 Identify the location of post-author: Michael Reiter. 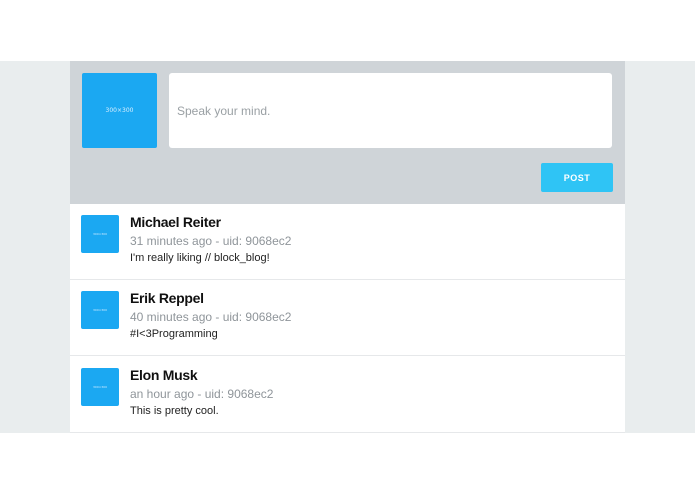
(175, 222).